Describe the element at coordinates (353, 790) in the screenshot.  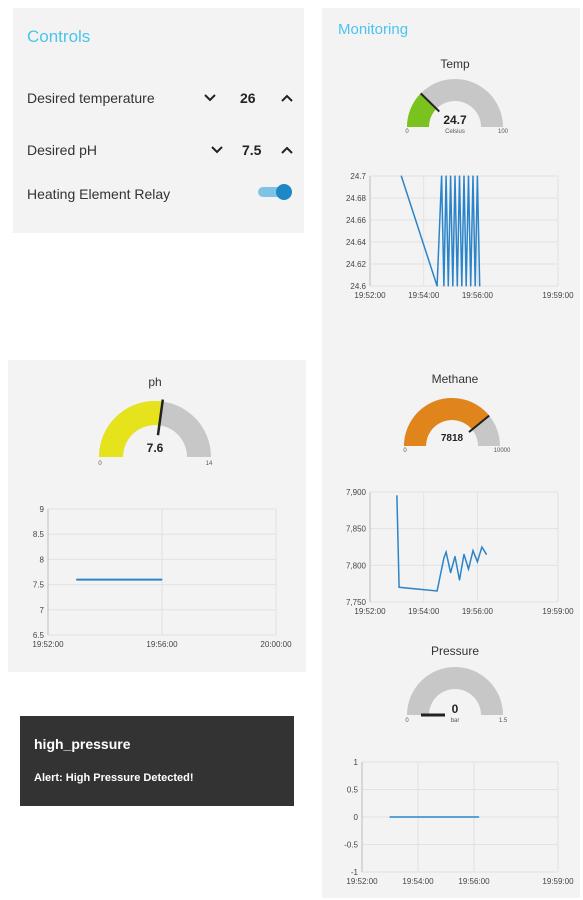
I see `y-tick-label: 0.5` at that location.